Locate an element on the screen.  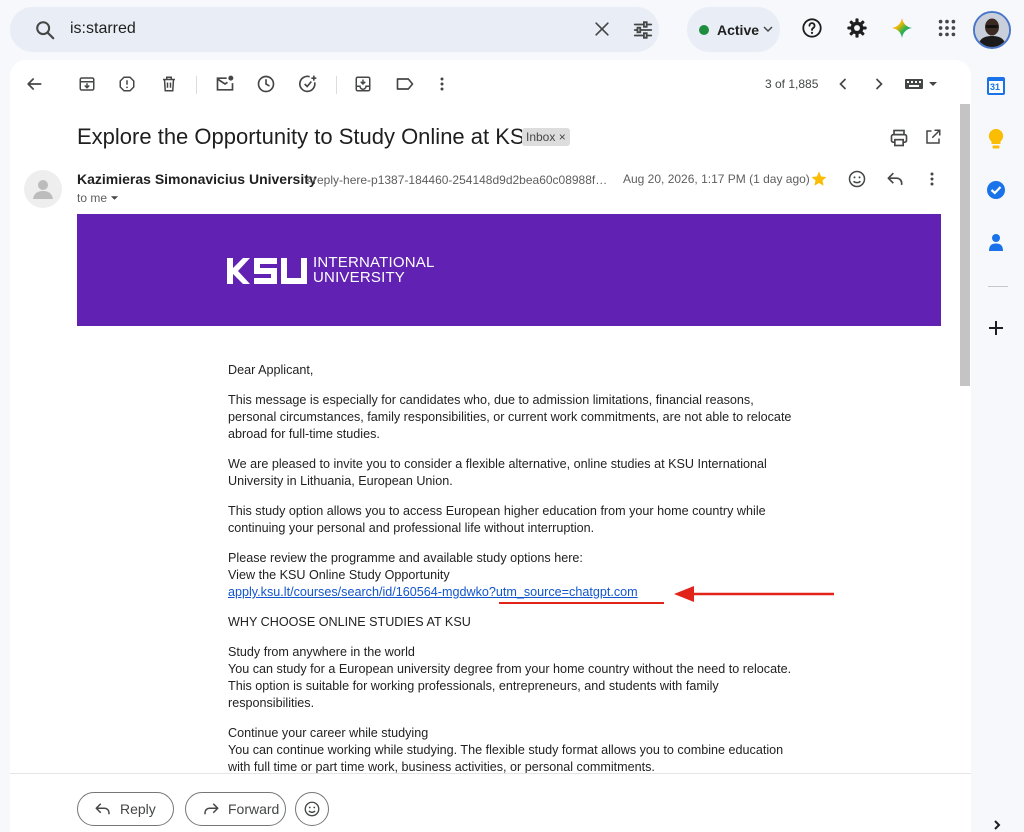
inbox-label-chip: Inbox × is located at coordinates (546, 137).